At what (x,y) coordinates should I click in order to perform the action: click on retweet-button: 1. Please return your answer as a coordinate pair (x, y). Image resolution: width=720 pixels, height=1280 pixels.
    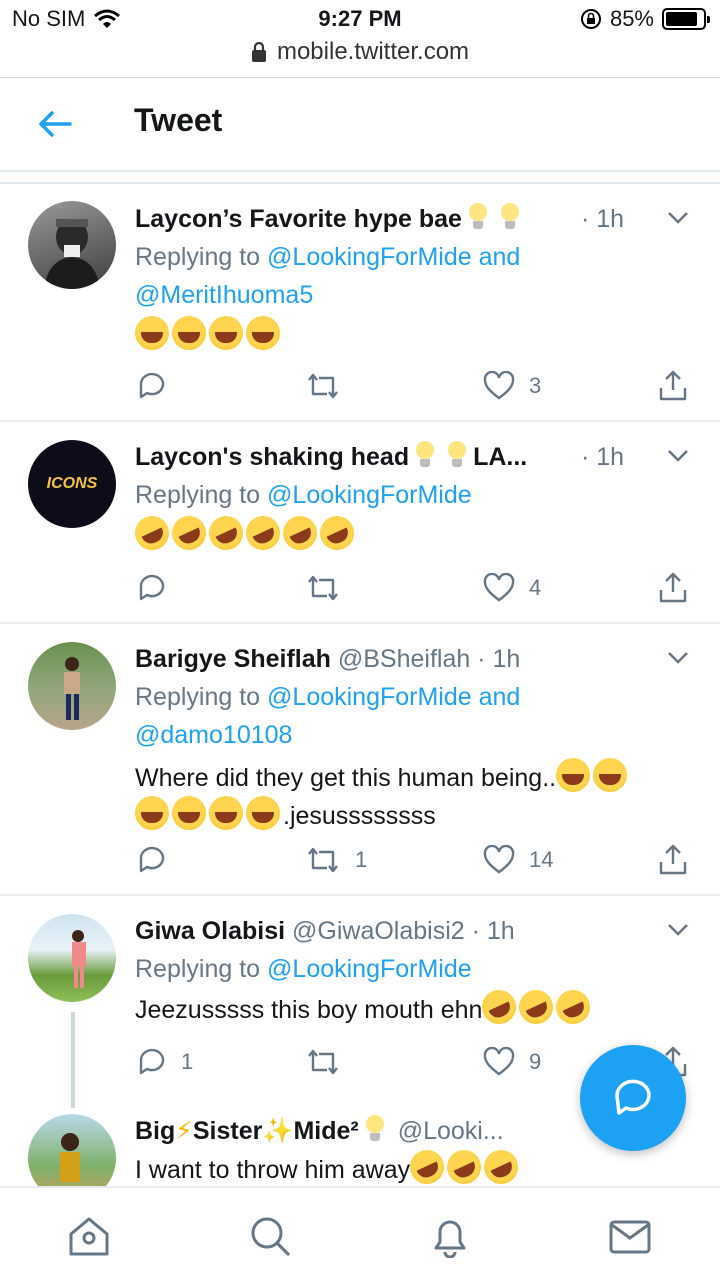
    Looking at the image, I should click on (336, 860).